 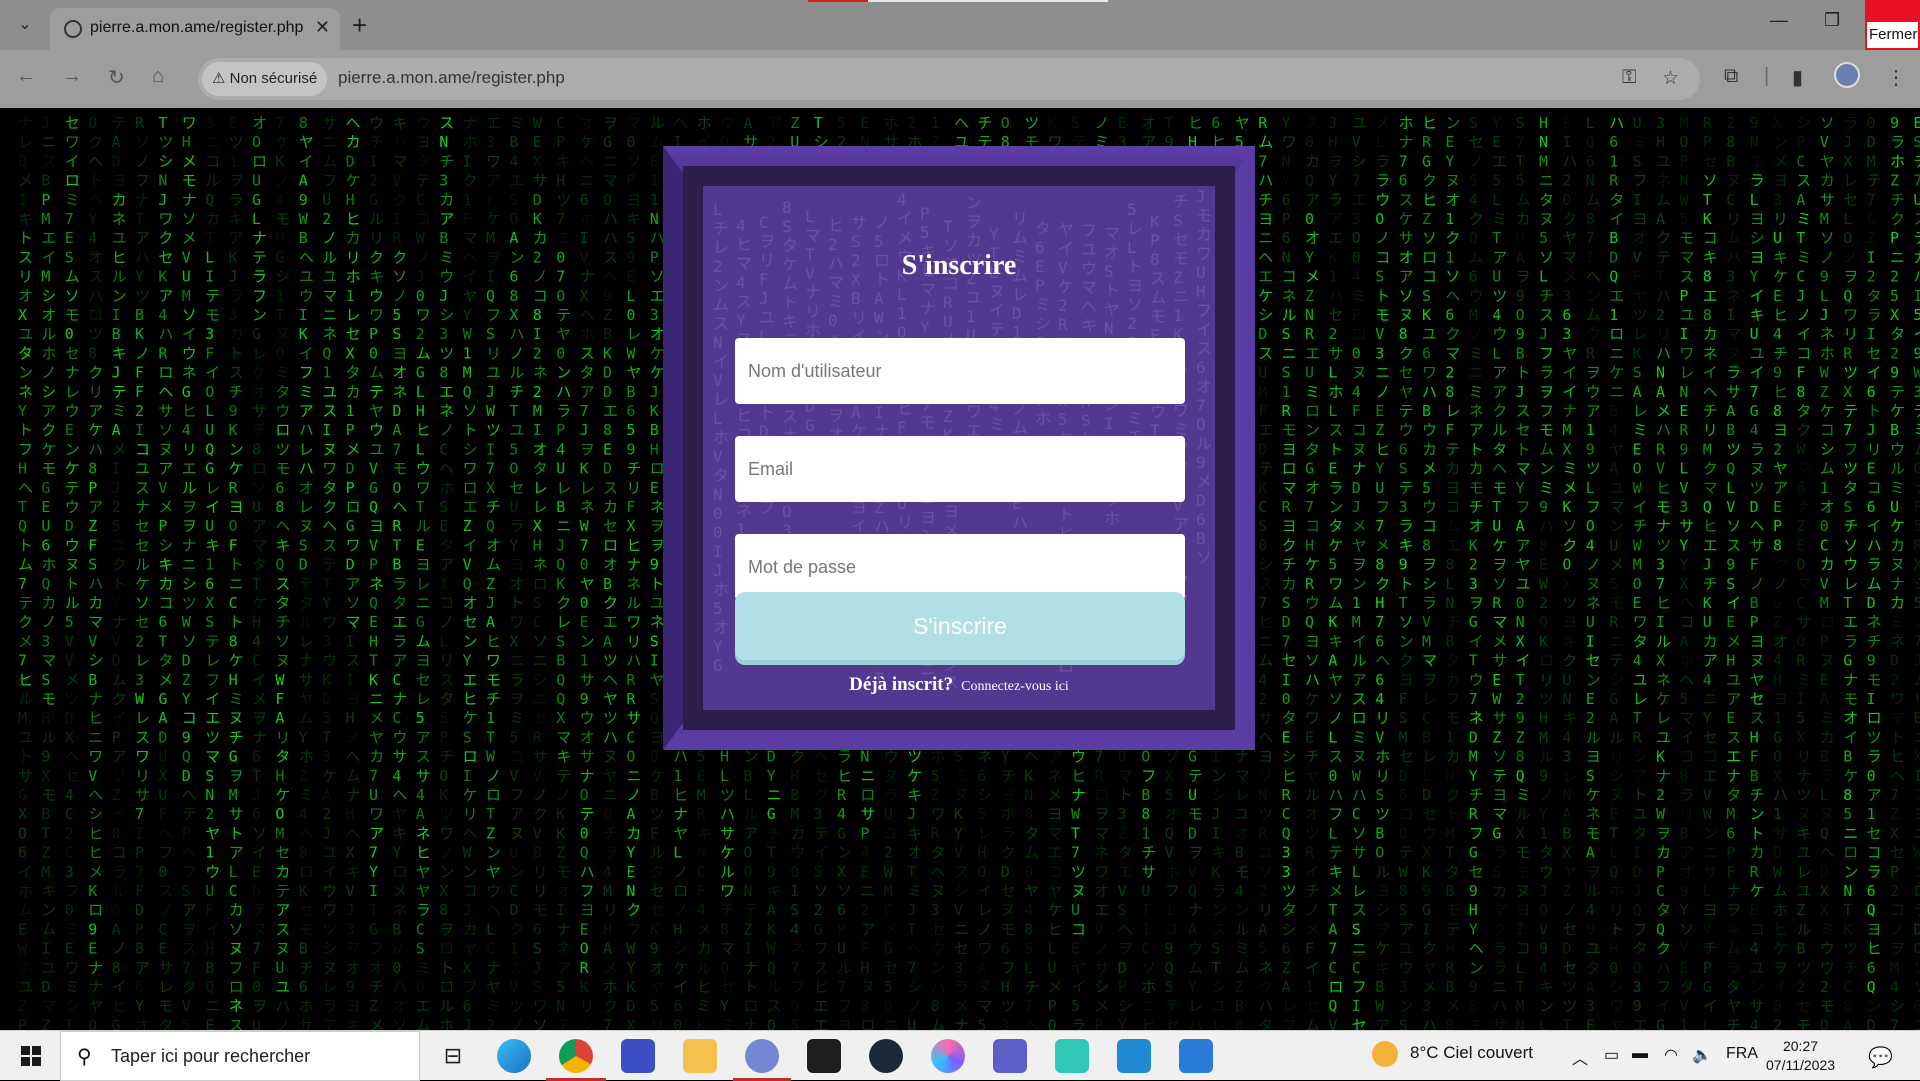 I want to click on tab-close-icon: ✕, so click(x=322, y=27).